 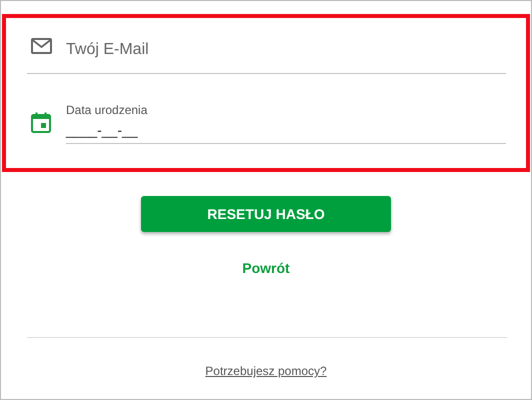 What do you see at coordinates (266, 371) in the screenshot?
I see `help-link: Potrzebujesz pomocy?` at bounding box center [266, 371].